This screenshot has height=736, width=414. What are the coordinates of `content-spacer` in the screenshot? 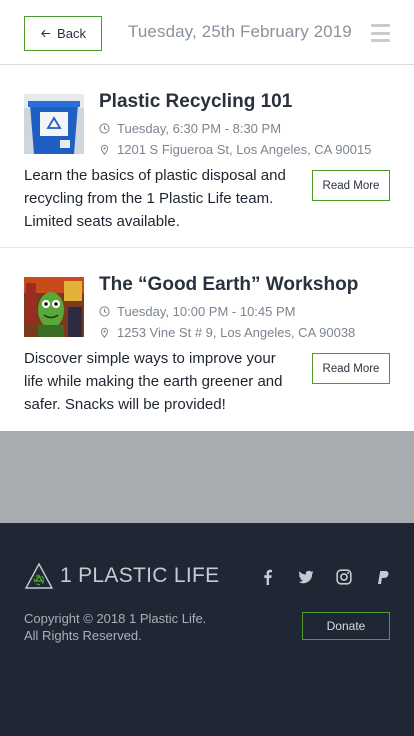 It's located at (207, 477).